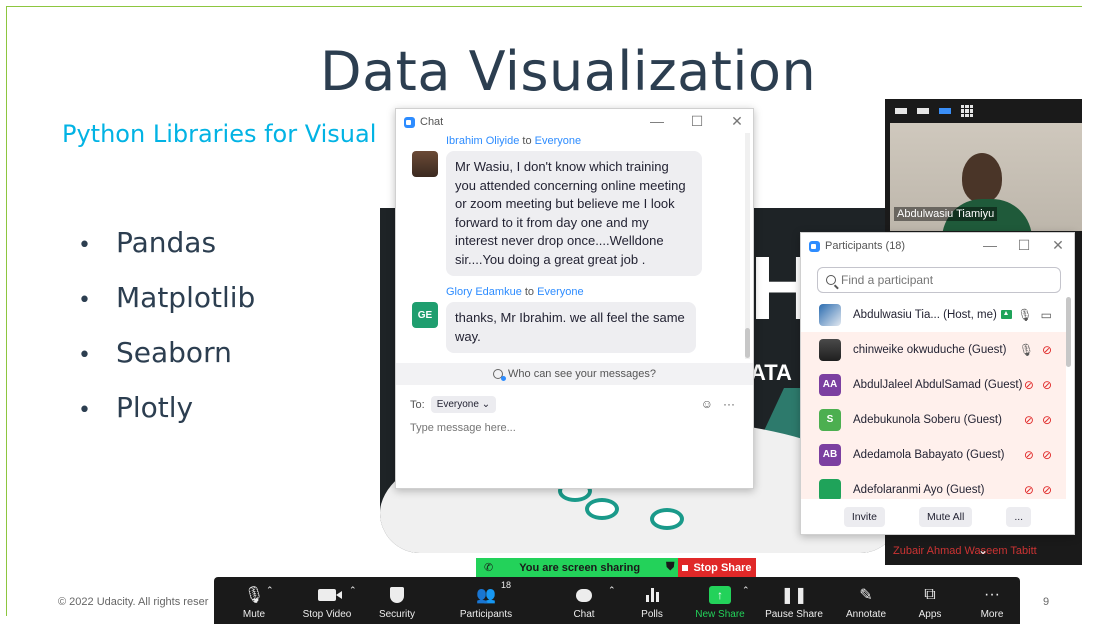  Describe the element at coordinates (484, 292) in the screenshot. I see `sender-name: Glory Edamkue` at that location.